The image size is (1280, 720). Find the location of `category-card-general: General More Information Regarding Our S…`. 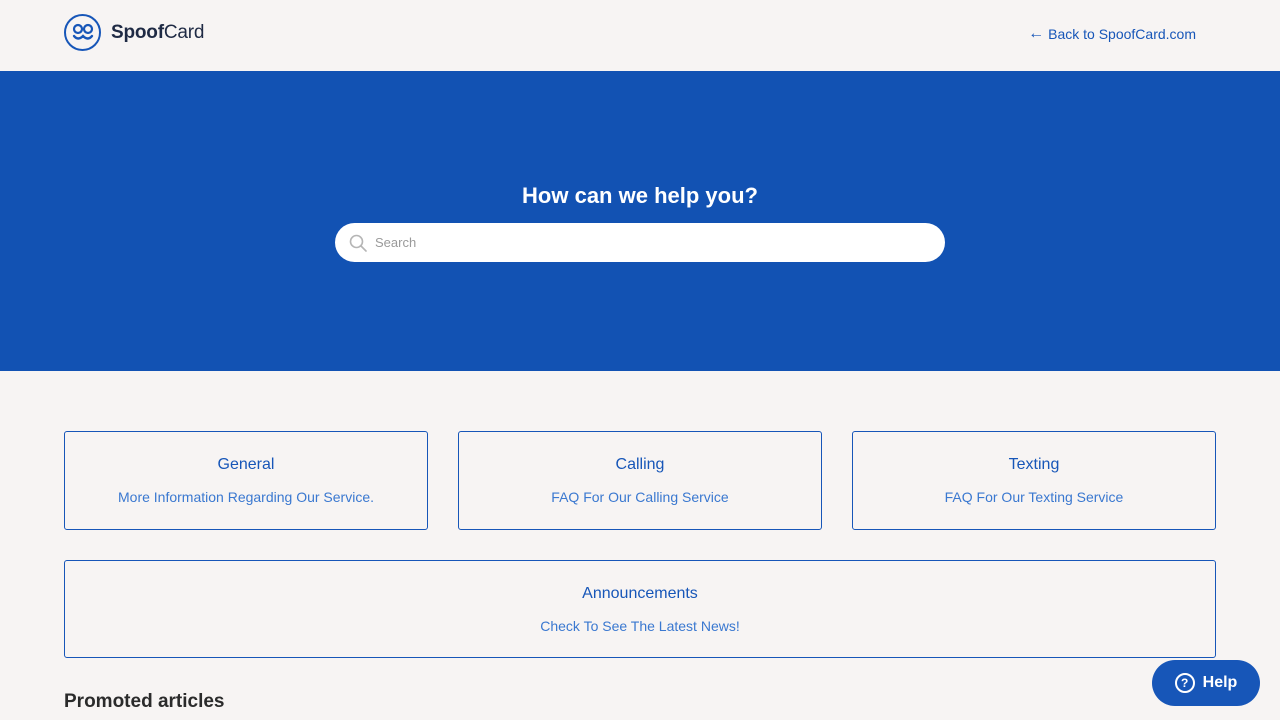

category-card-general: General More Information Regarding Our S… is located at coordinates (246, 480).